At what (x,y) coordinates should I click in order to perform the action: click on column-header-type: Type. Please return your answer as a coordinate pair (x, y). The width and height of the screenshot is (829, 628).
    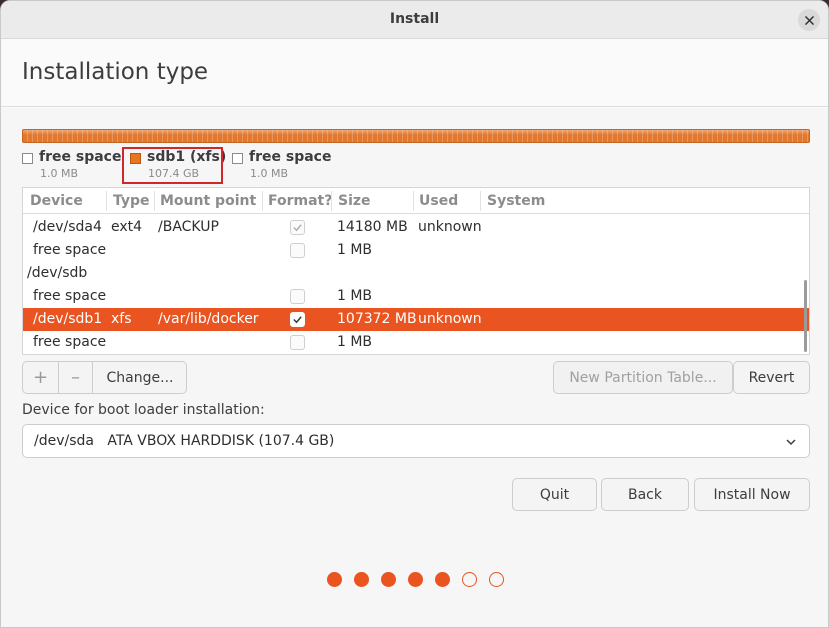
    Looking at the image, I should click on (131, 201).